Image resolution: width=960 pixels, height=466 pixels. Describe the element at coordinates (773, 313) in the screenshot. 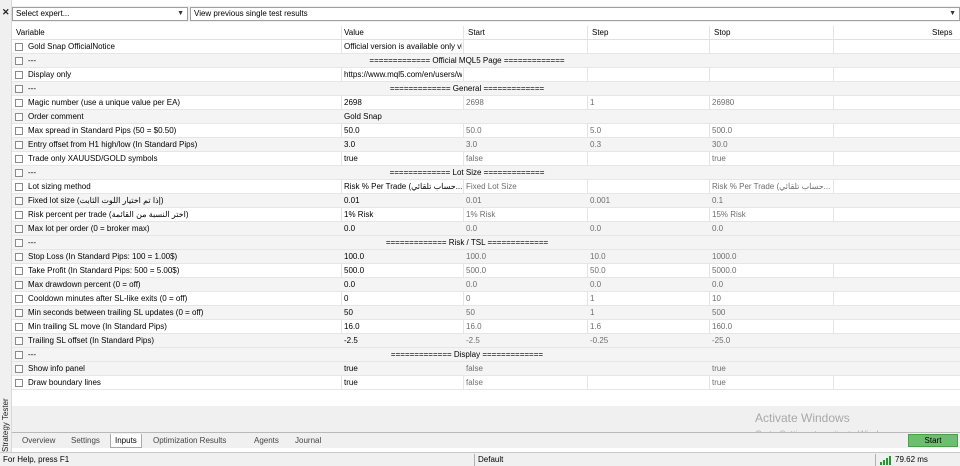

I see `stop-cell: 500` at that location.